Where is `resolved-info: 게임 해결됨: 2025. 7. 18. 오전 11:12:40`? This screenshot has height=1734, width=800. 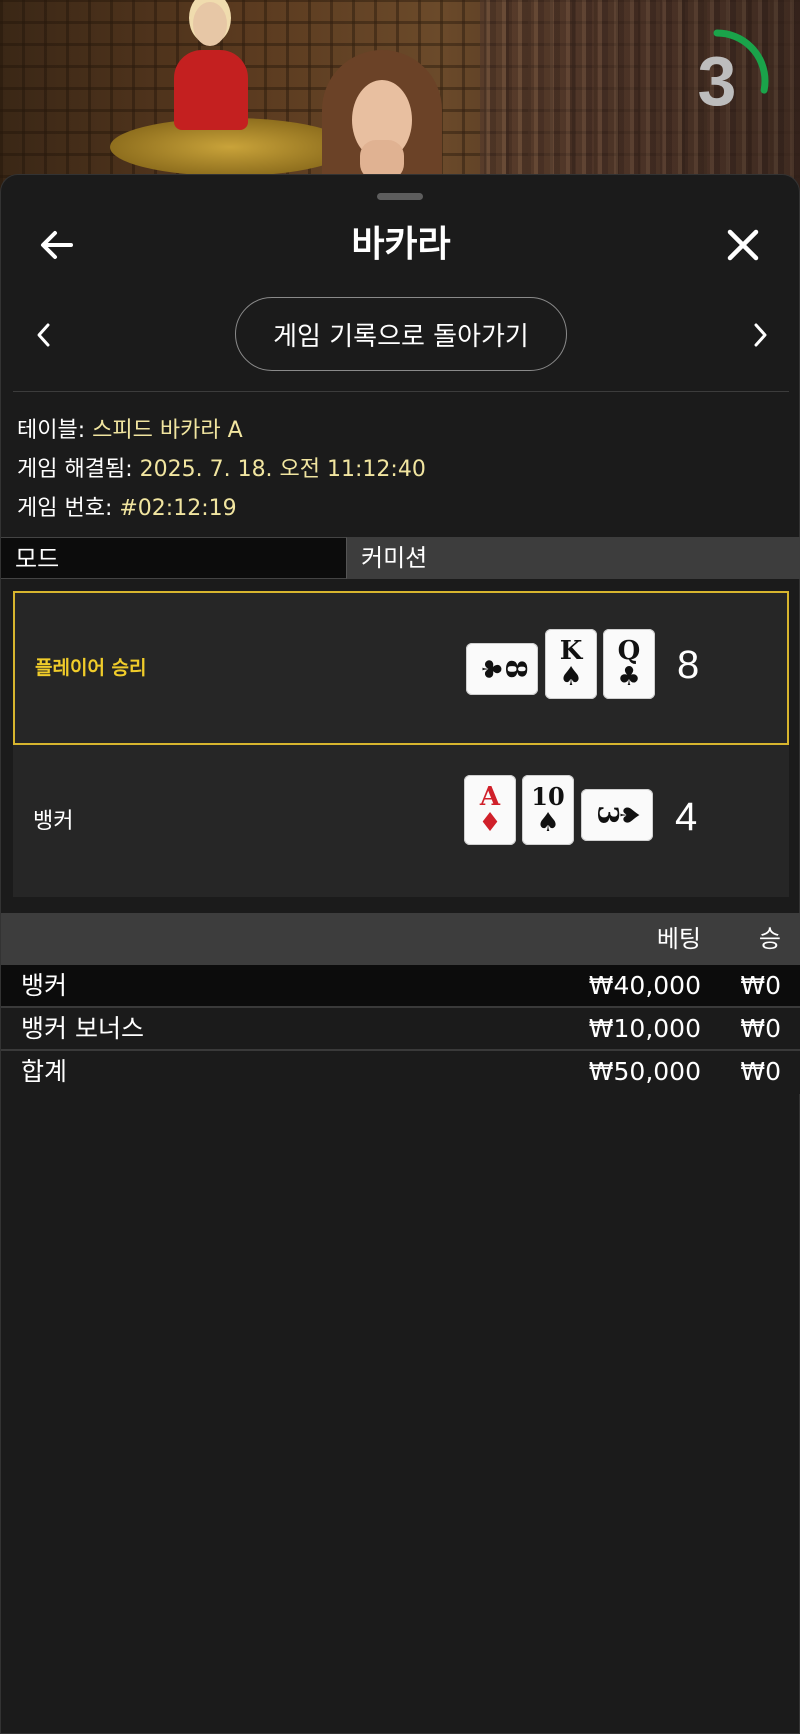 resolved-info: 게임 해결됨: 2025. 7. 18. 오전 11:12:40 is located at coordinates (402, 469).